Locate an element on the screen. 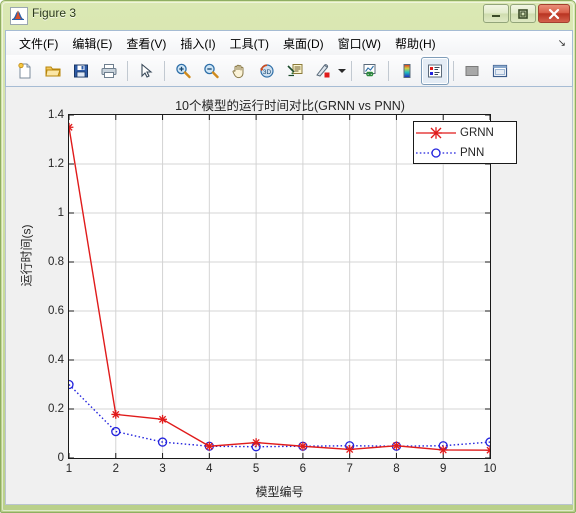 The image size is (576, 513). legend-sample-pnn is located at coordinates (436, 153).